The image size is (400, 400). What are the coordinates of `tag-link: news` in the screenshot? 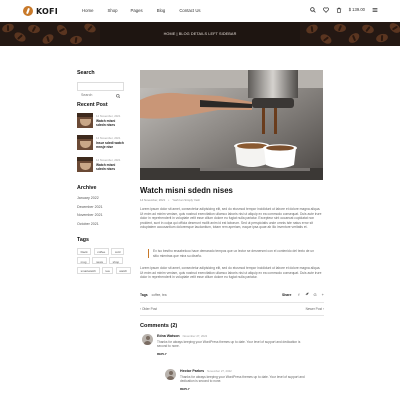 It's located at (99, 261).